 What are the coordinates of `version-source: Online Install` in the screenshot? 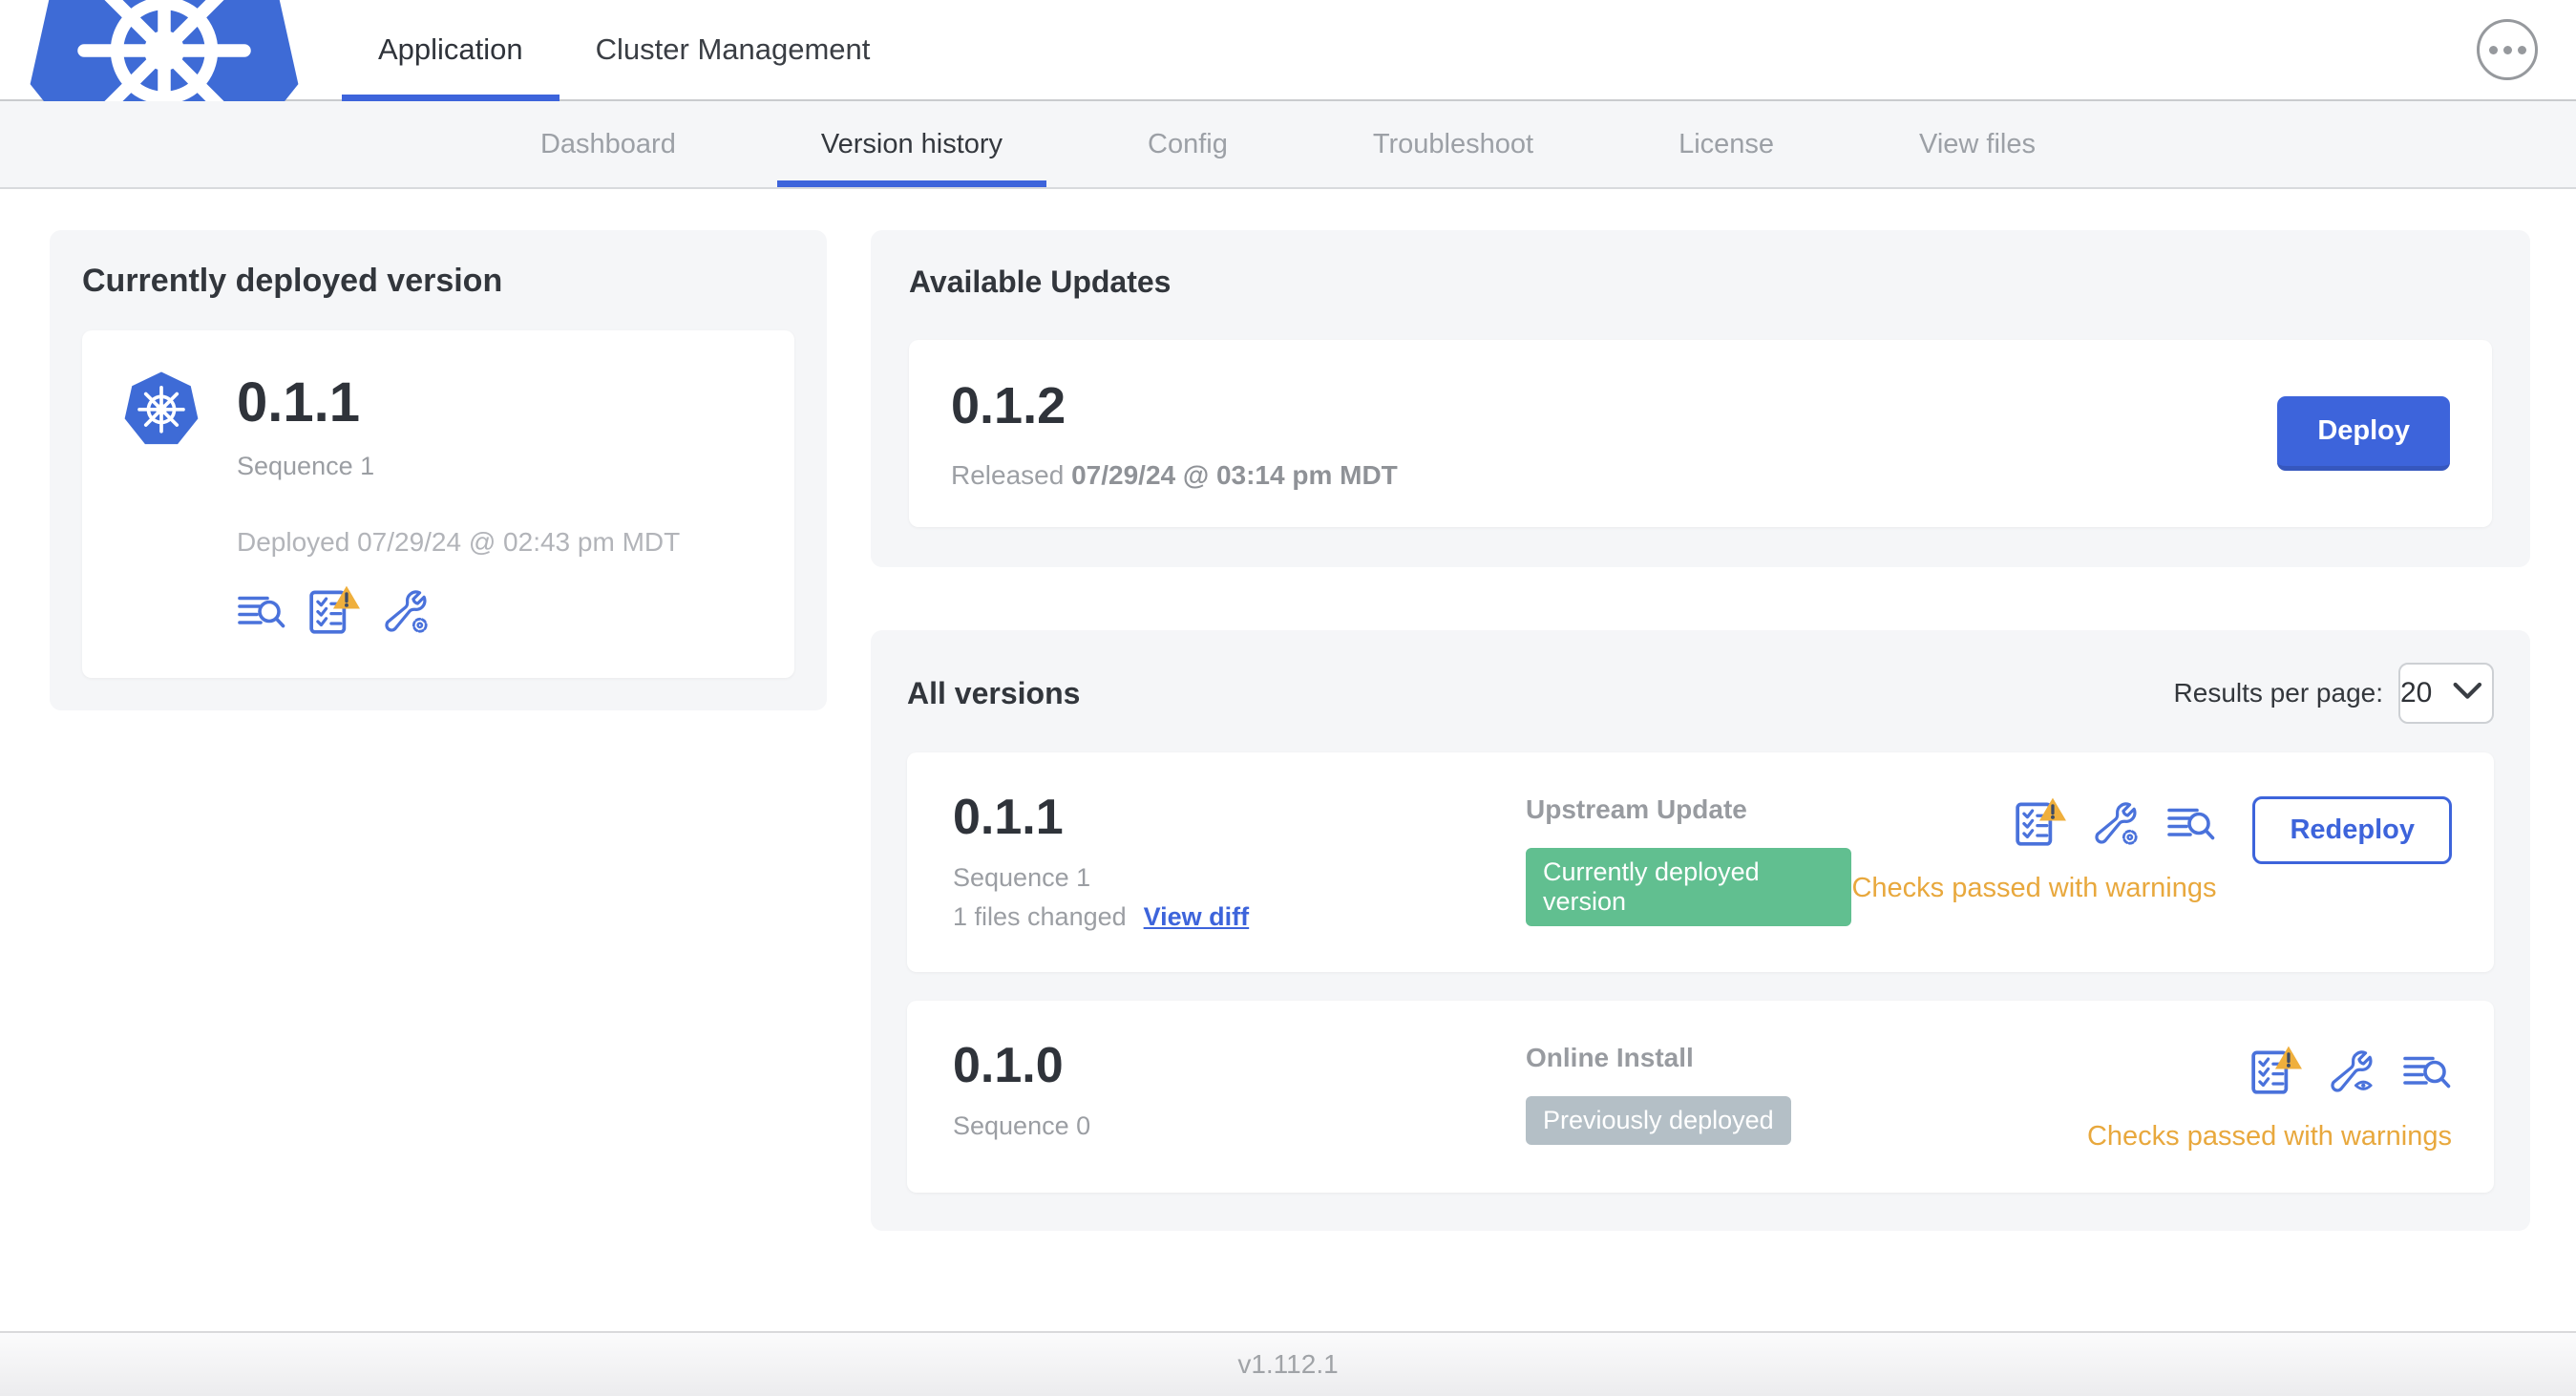 It's located at (1610, 1057).